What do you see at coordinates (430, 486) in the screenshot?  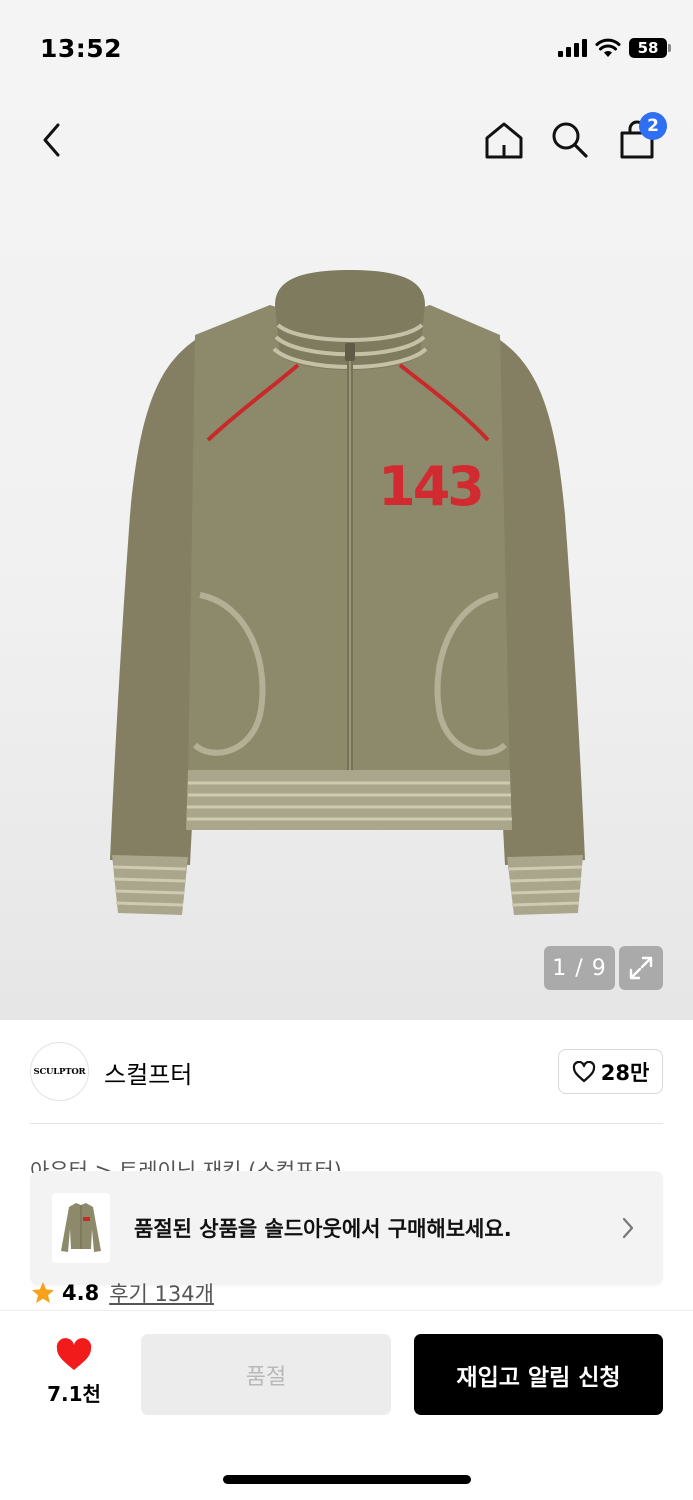 I see `jacket-patch-143: 143` at bounding box center [430, 486].